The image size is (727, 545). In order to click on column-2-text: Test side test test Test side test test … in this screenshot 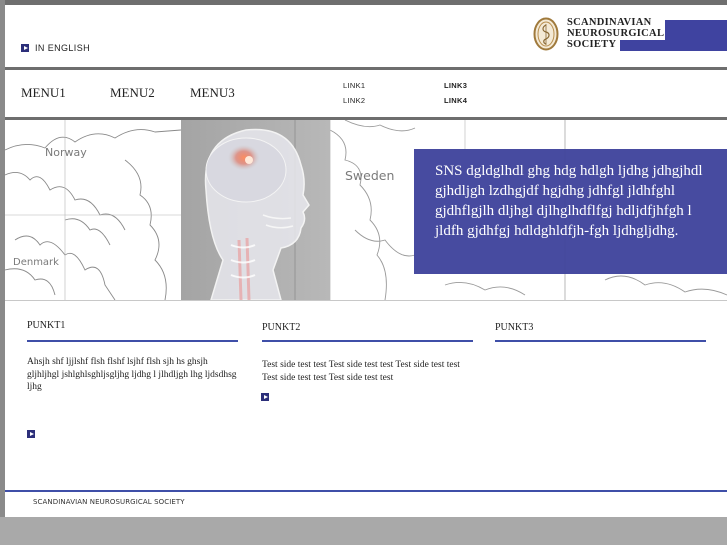, I will do `click(361, 371)`.